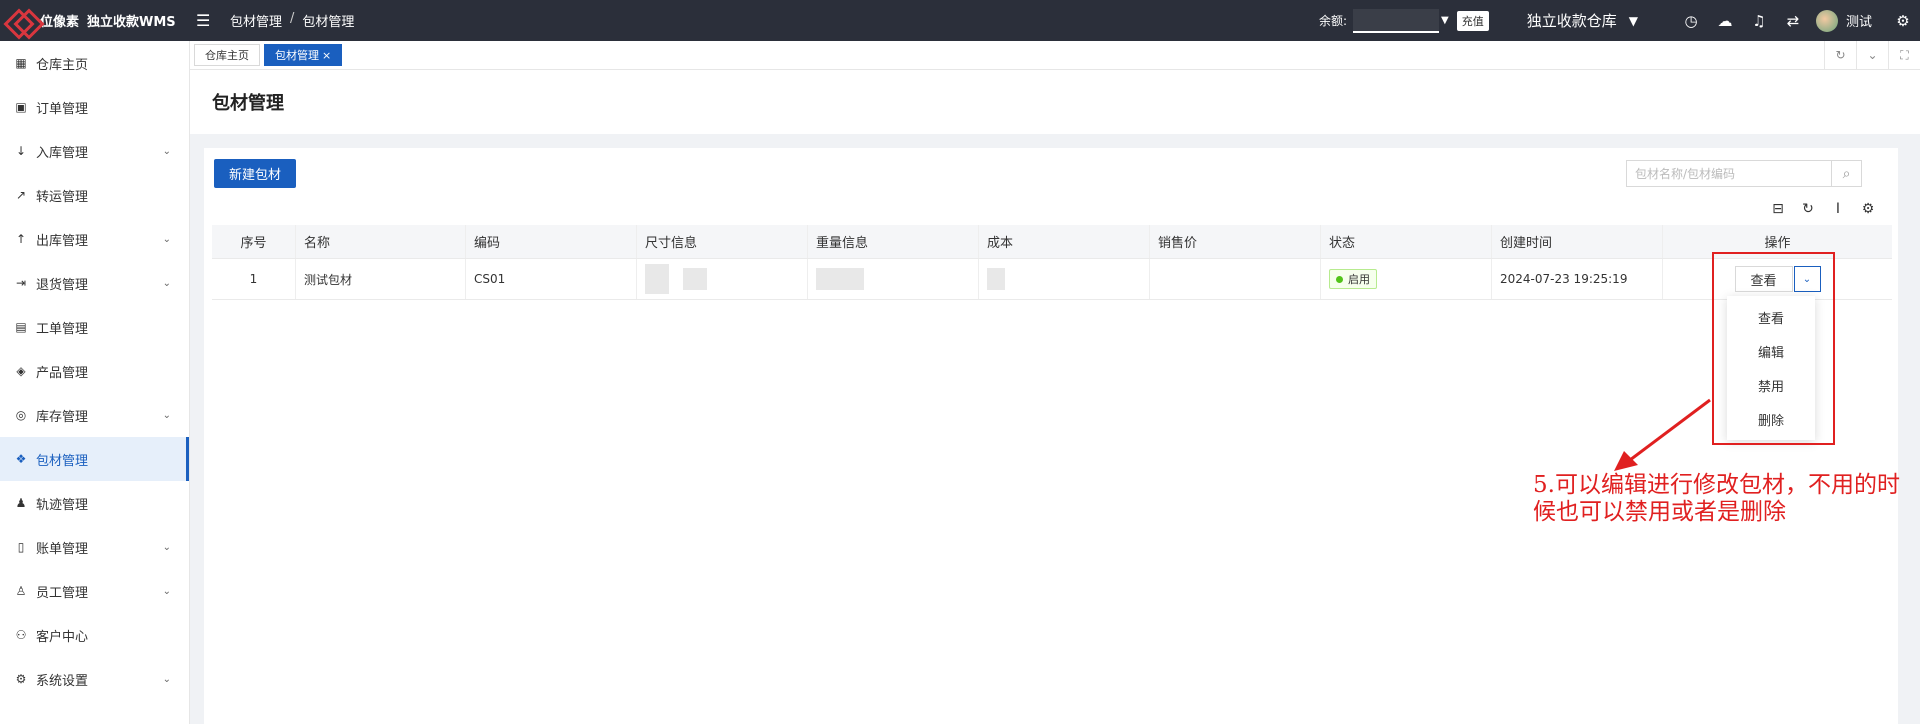 The image size is (1920, 724). I want to click on search-input, so click(1729, 173).